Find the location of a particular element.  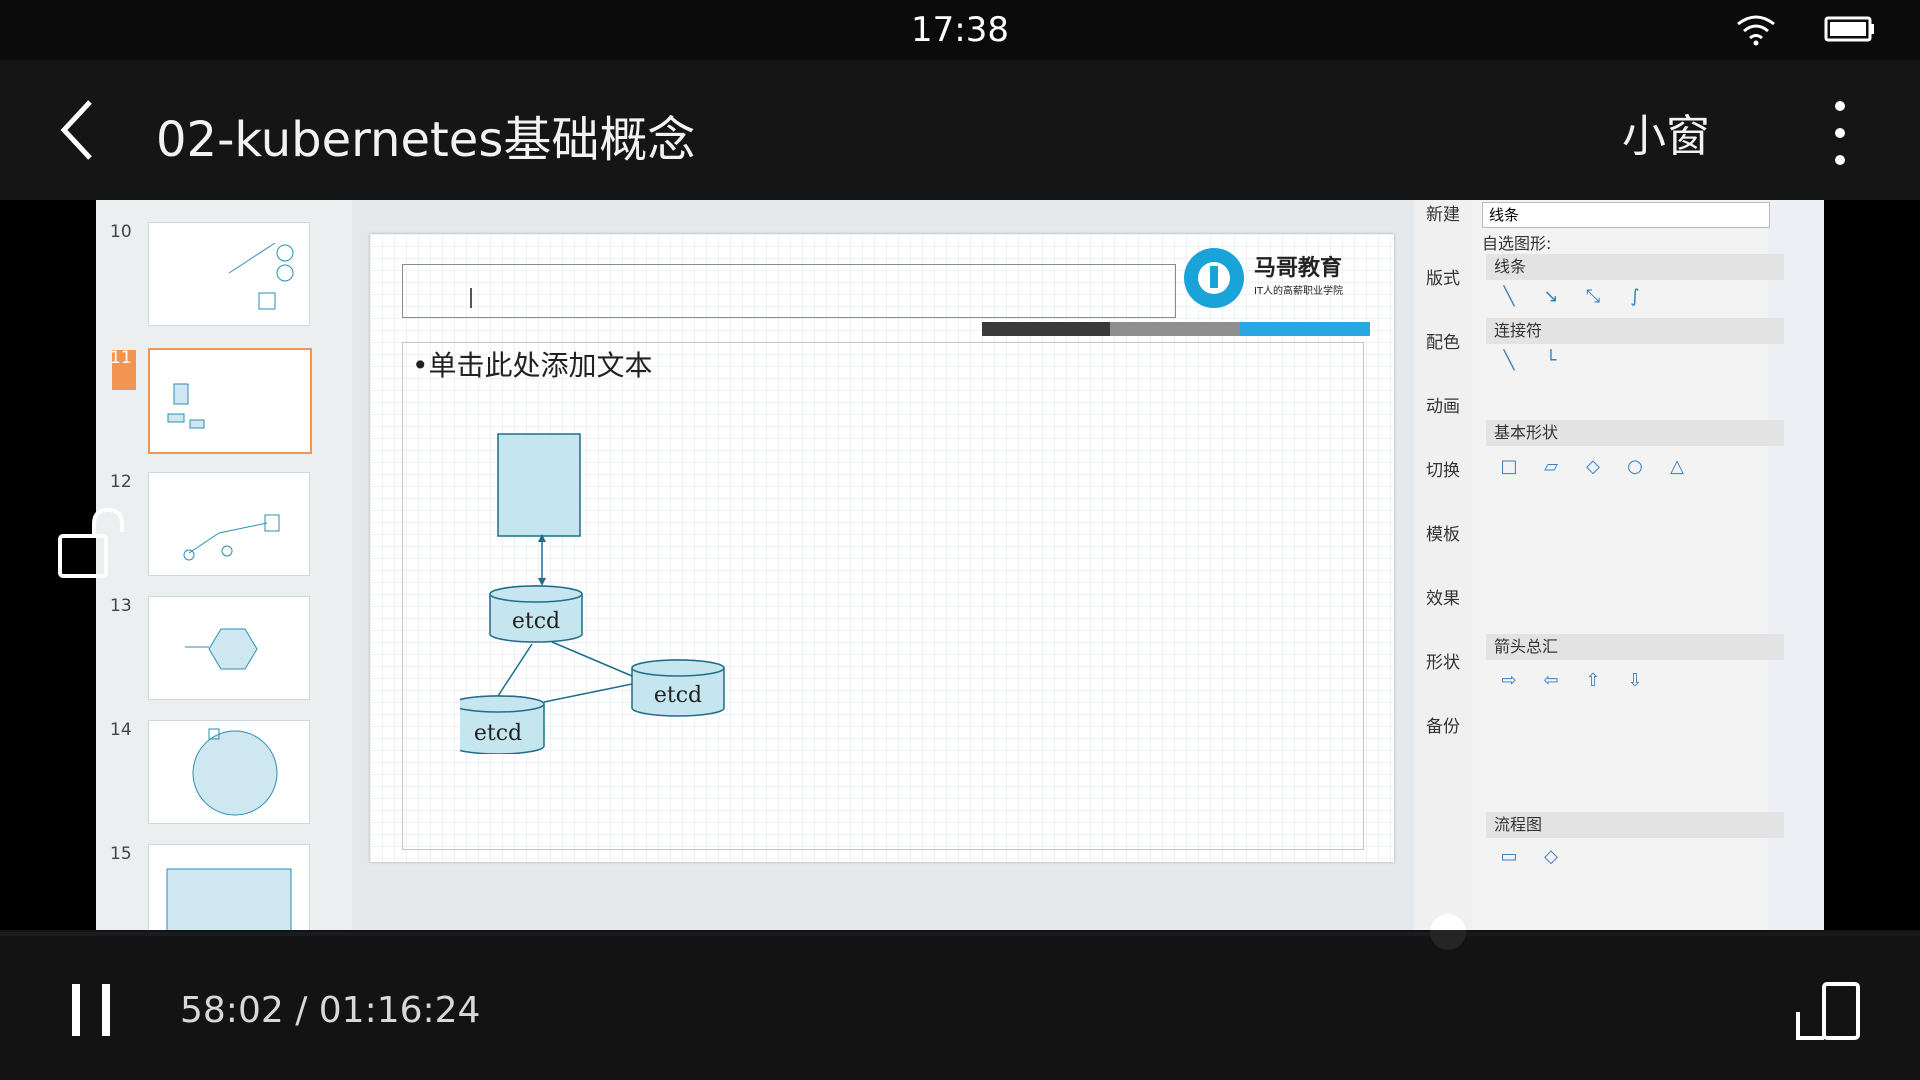

shape-diamond-icon: ◇ is located at coordinates (1593, 467).